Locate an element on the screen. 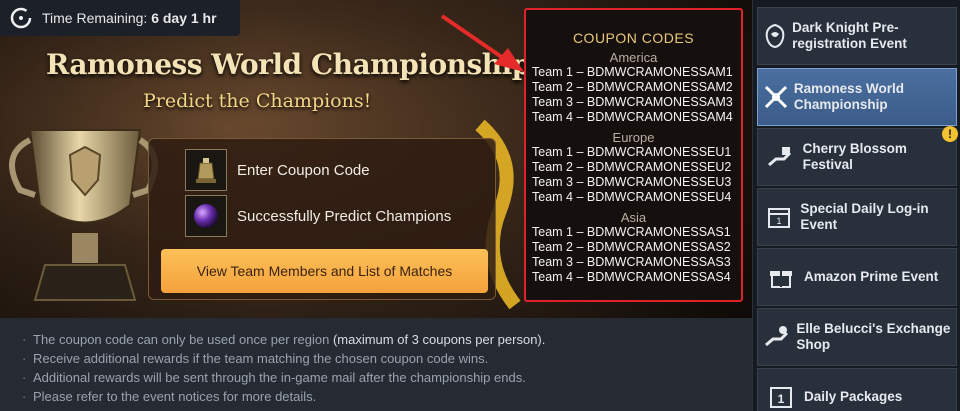 Image resolution: width=960 pixels, height=411 pixels. hand-gift-icon is located at coordinates (780, 157).